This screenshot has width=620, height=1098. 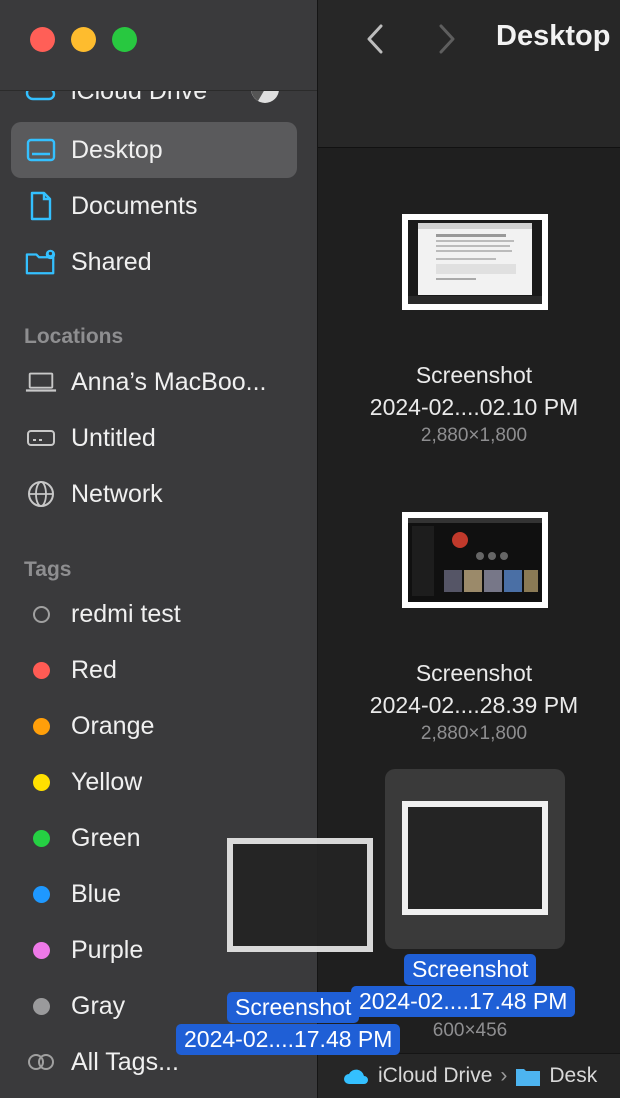 What do you see at coordinates (463, 1001) in the screenshot?
I see `file-name: 2024-02....17.48 PM` at bounding box center [463, 1001].